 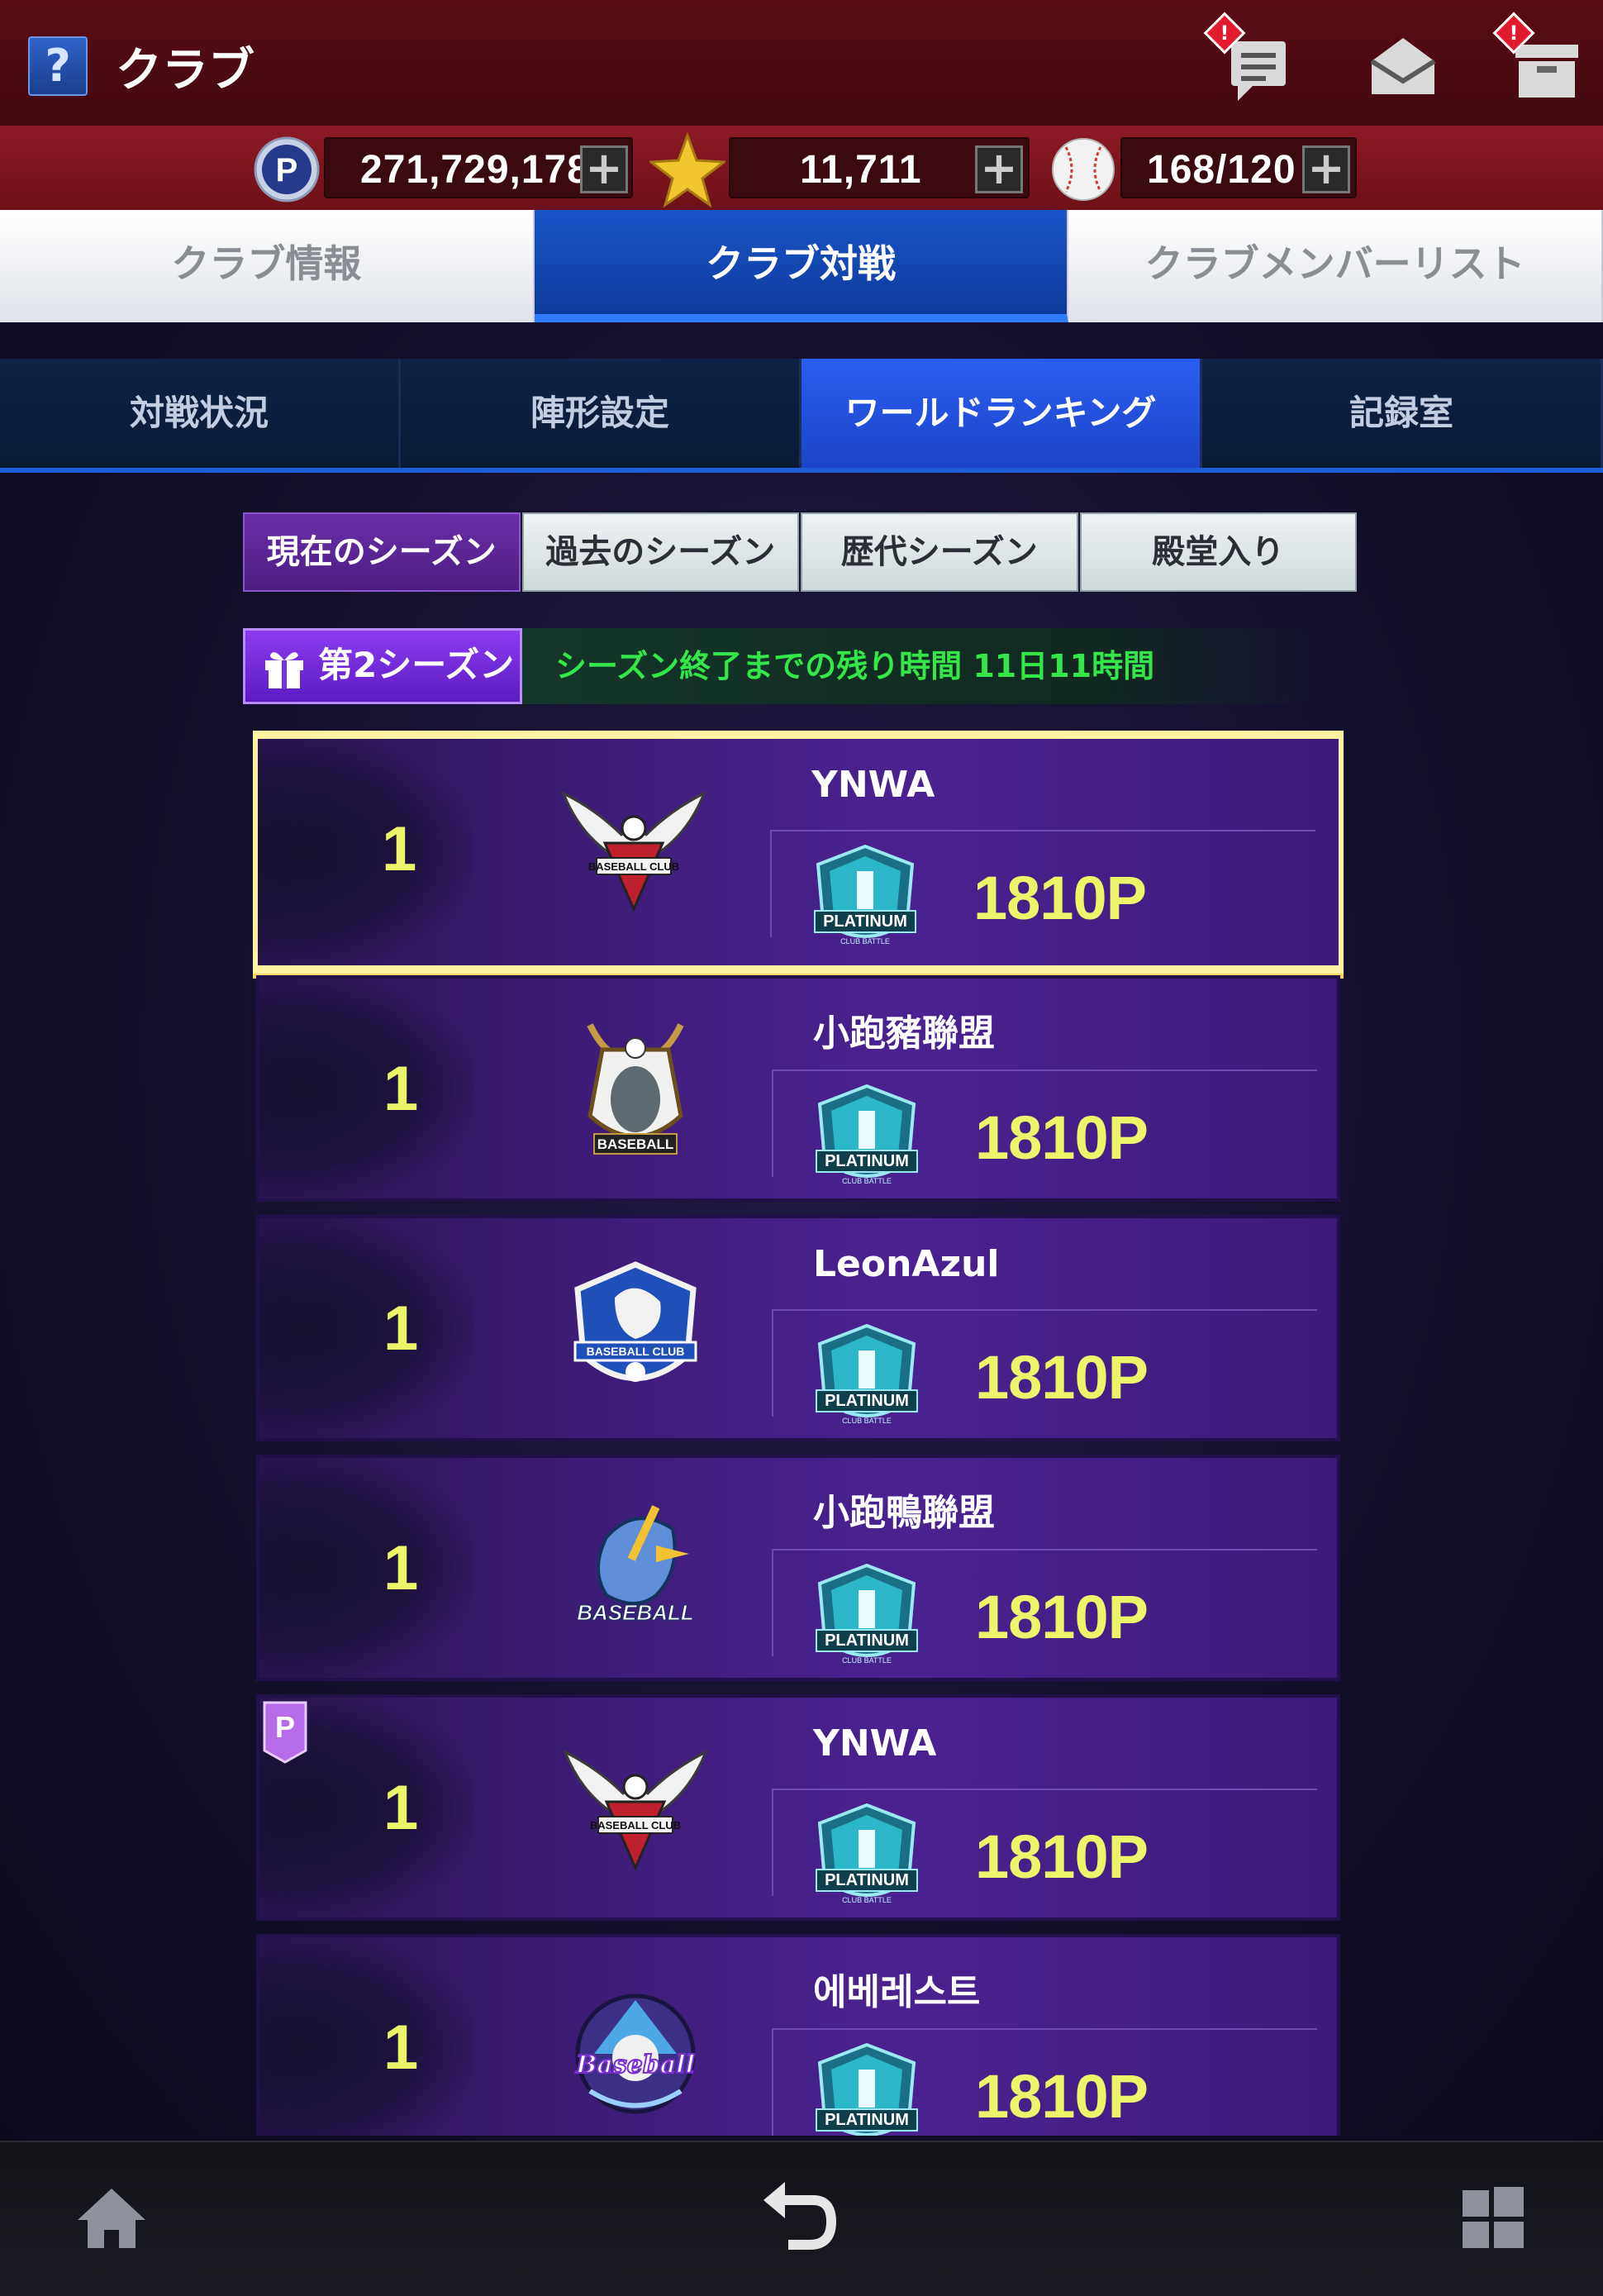 I want to click on home-icon, so click(x=111, y=2217).